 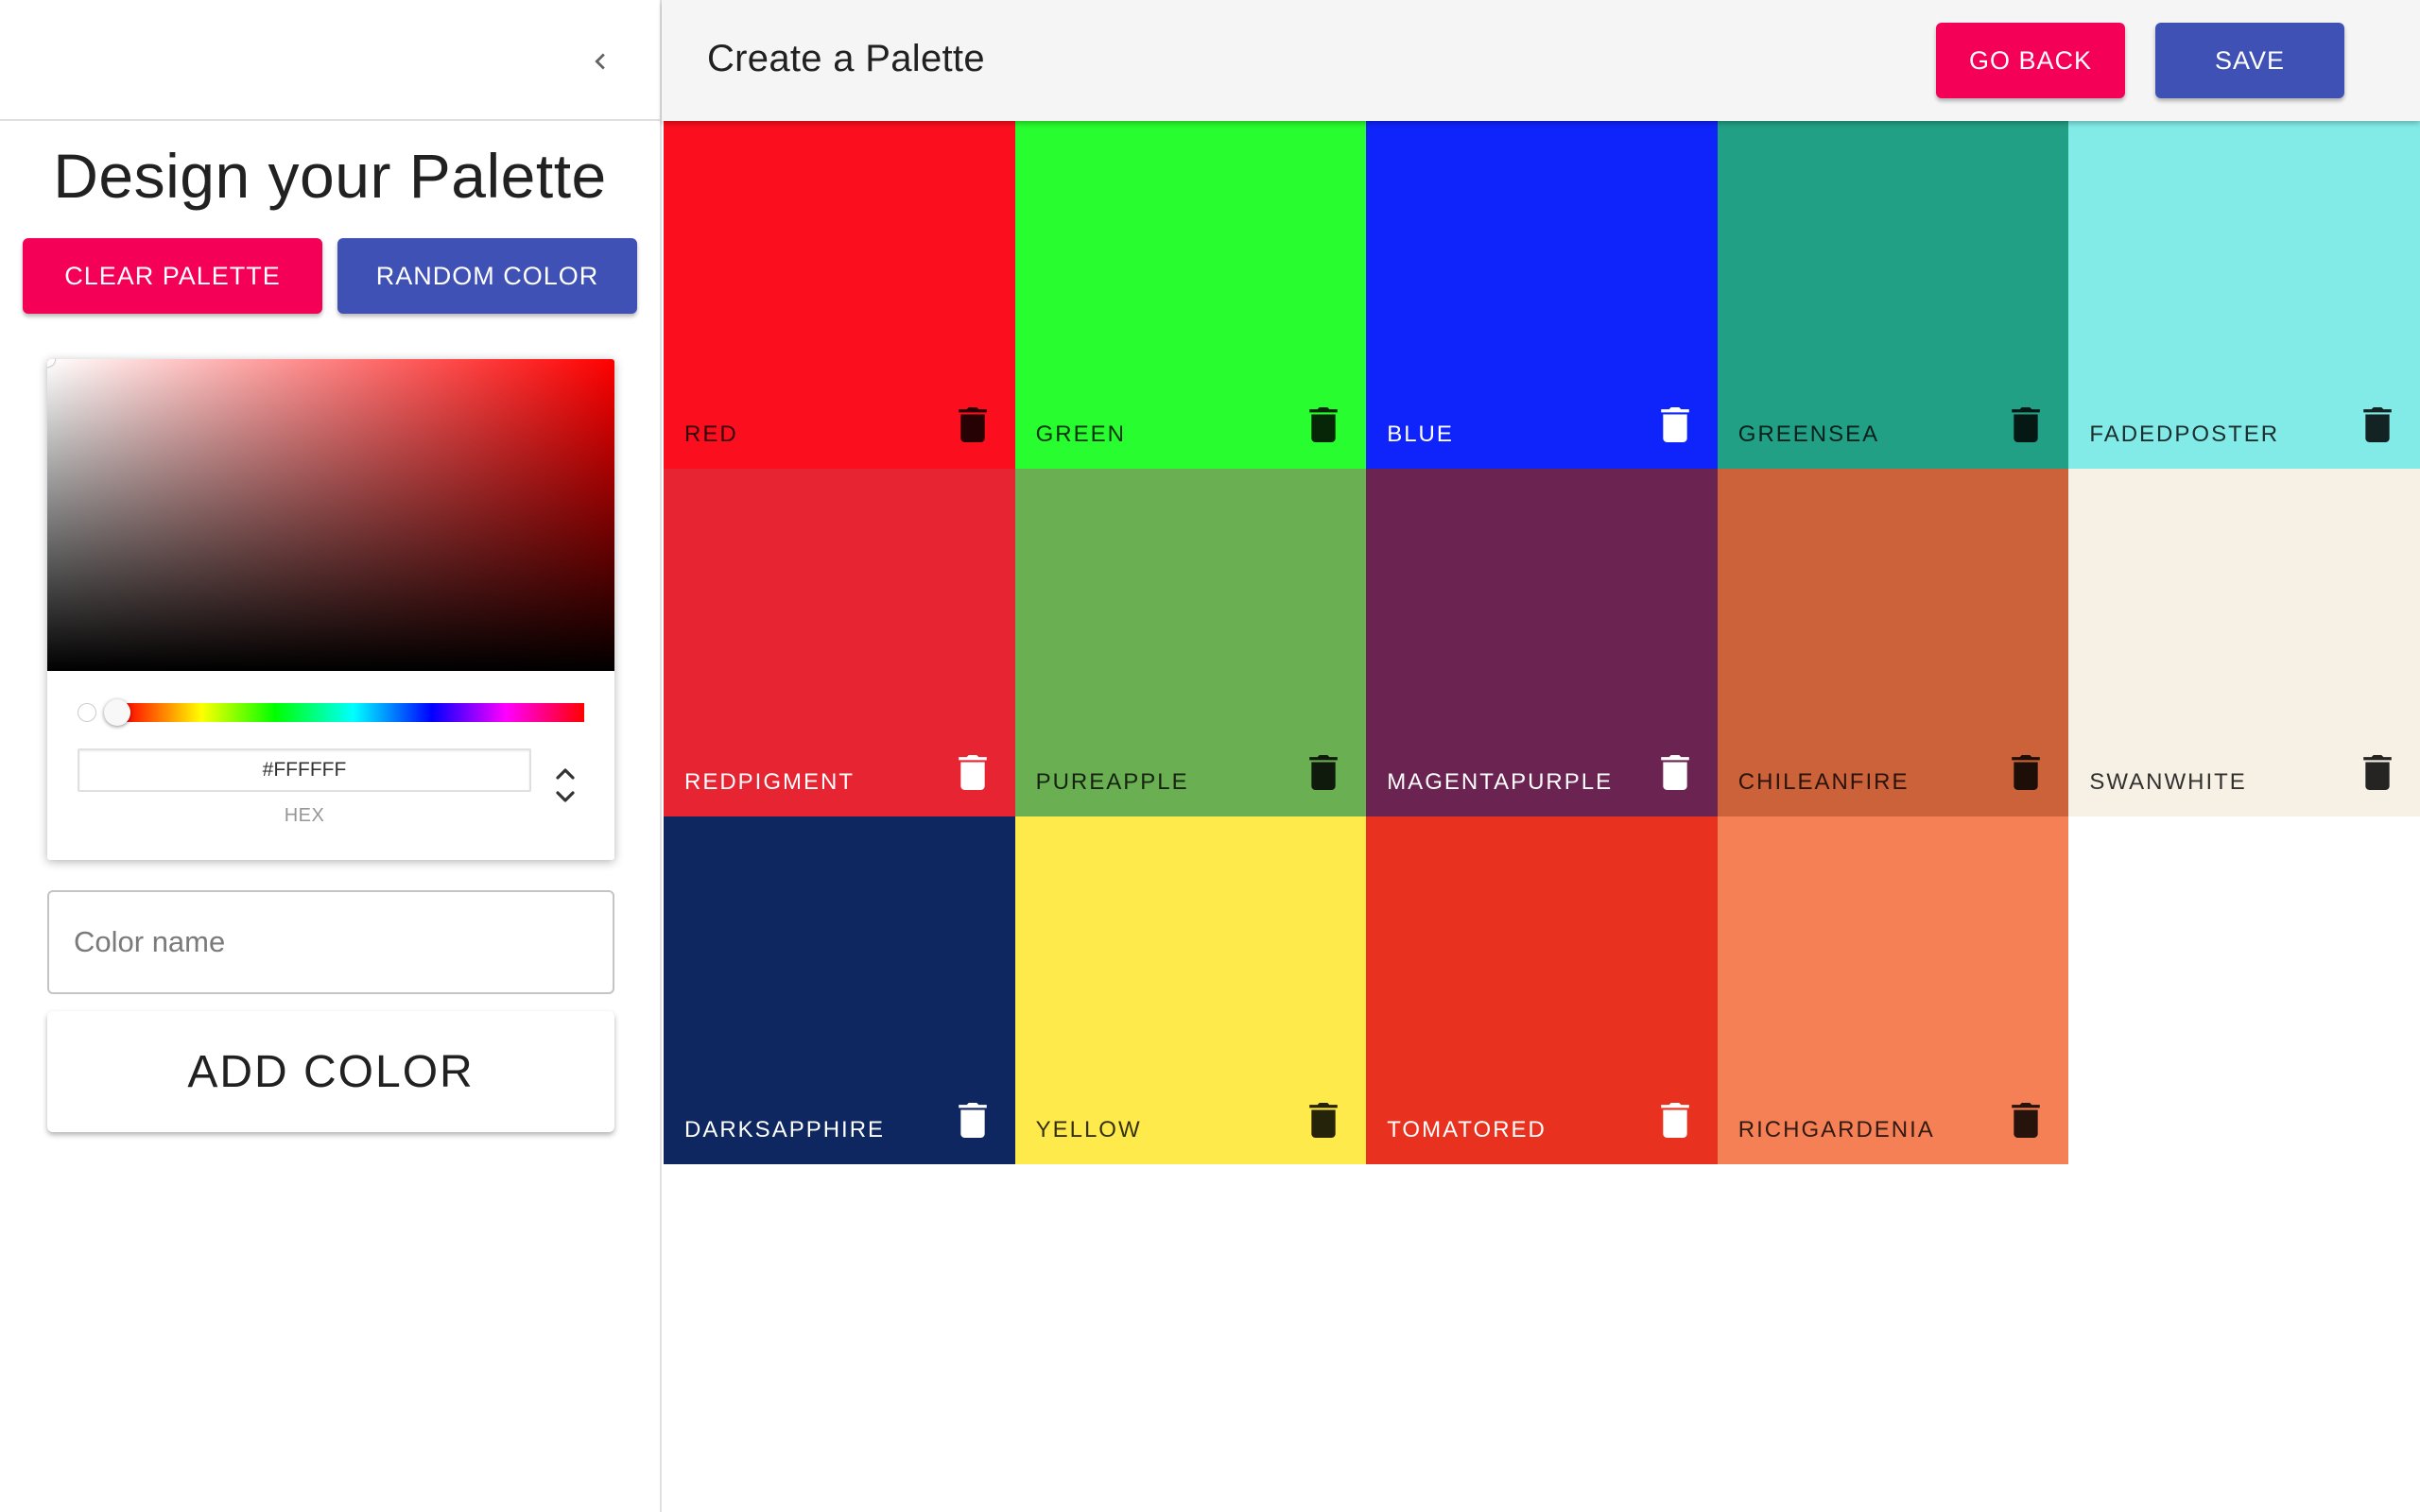 What do you see at coordinates (2031, 60) in the screenshot?
I see `go-back-button: Go Back` at bounding box center [2031, 60].